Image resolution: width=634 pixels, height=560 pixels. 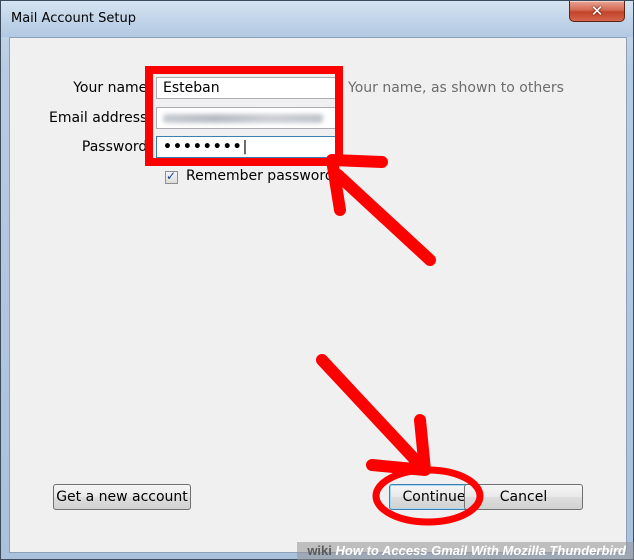 What do you see at coordinates (319, 550) in the screenshot?
I see `watermark-brand: wiki` at bounding box center [319, 550].